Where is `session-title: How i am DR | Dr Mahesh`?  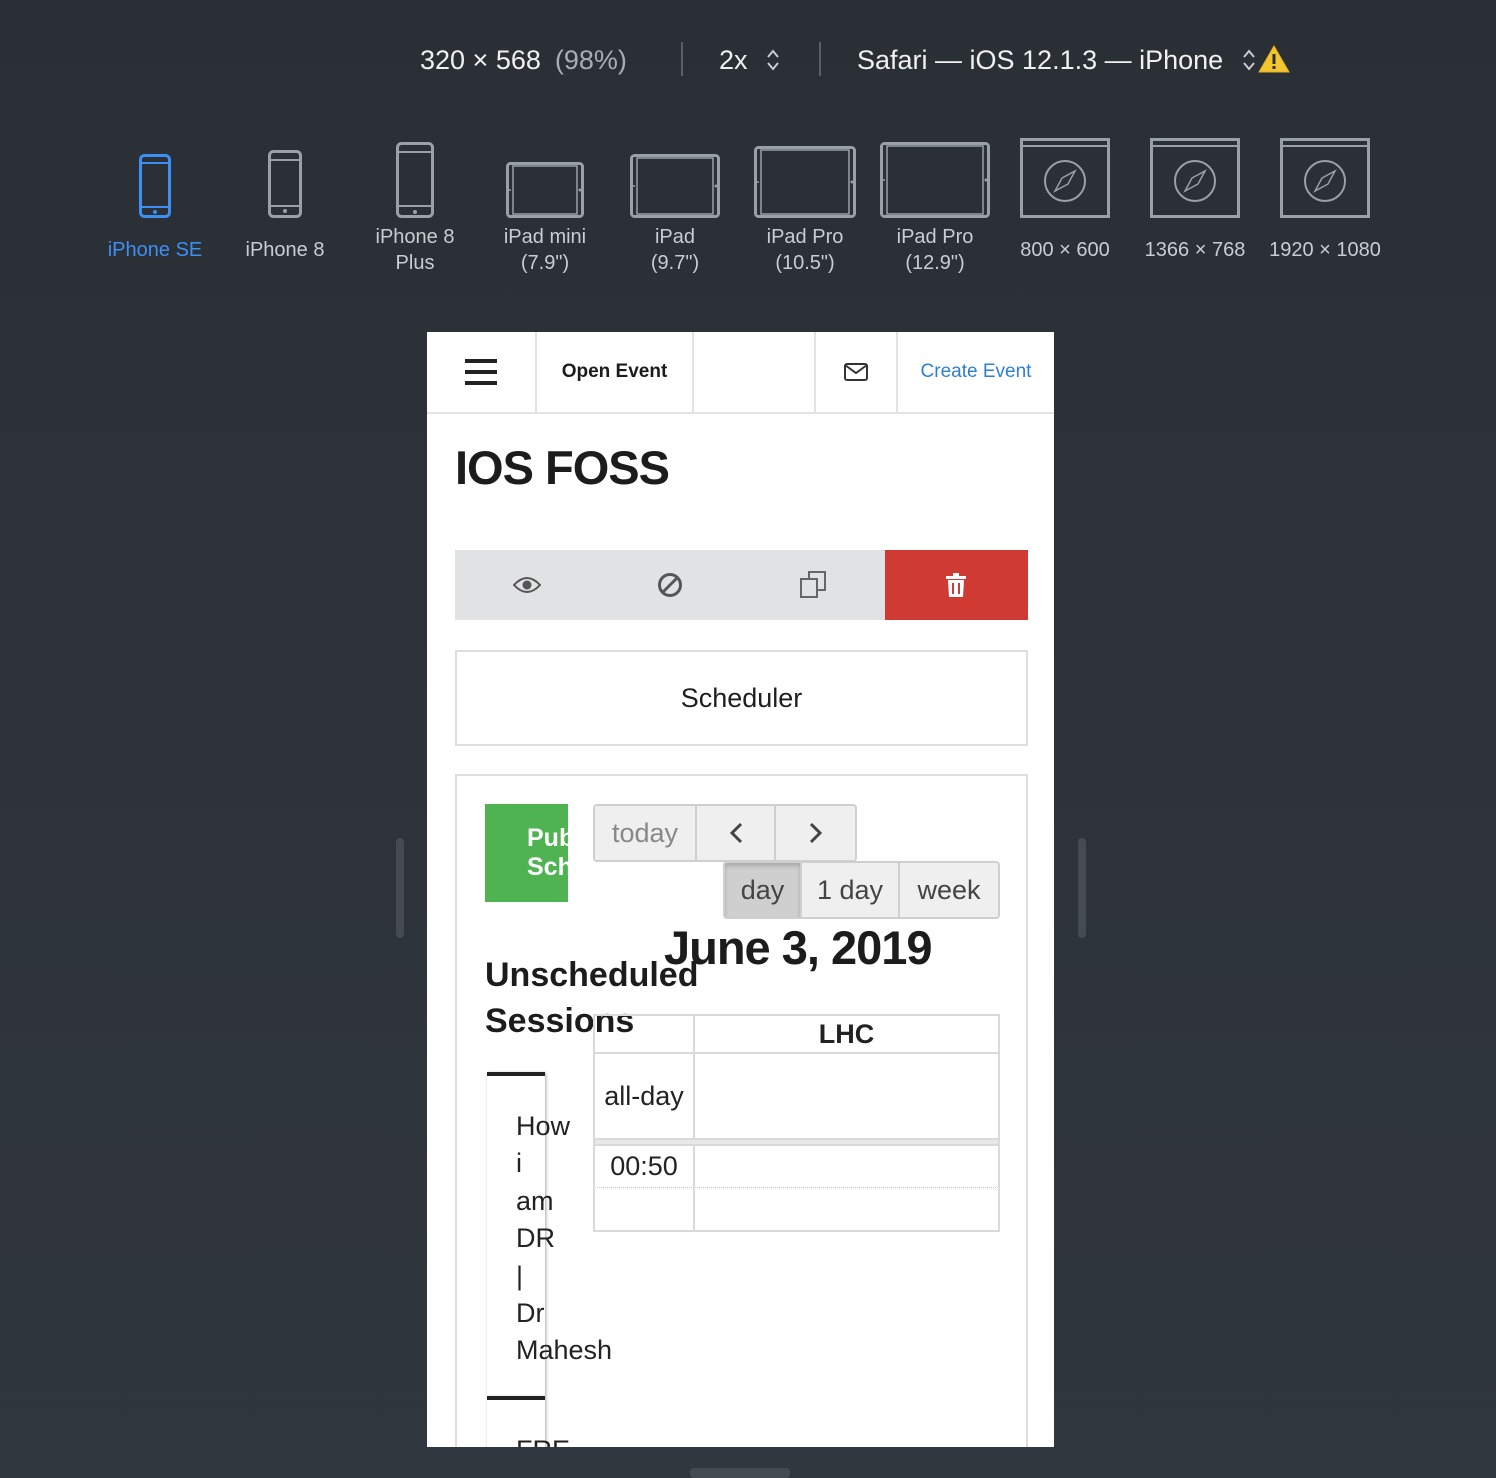 session-title: How i am DR | Dr Mahesh is located at coordinates (564, 1238).